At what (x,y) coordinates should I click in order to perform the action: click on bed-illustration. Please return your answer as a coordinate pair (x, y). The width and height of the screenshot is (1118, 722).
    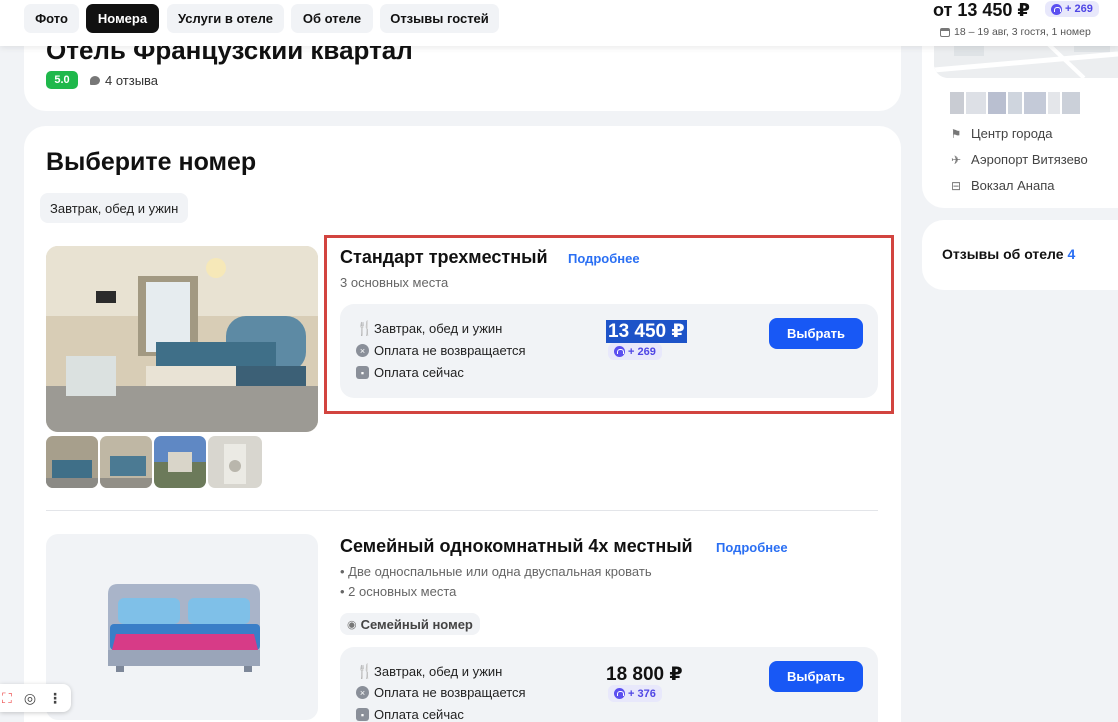
    Looking at the image, I should click on (184, 628).